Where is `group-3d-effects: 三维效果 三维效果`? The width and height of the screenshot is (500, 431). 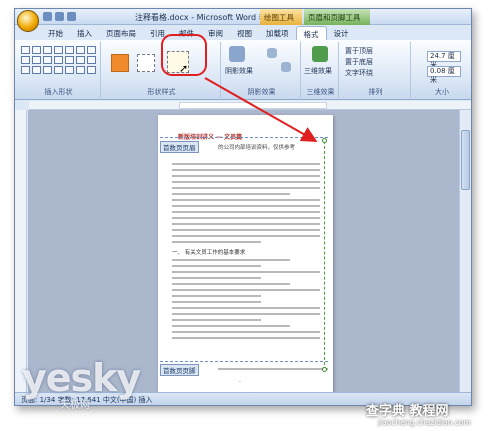 group-3d-effects: 三维效果 三维效果 is located at coordinates (321, 70).